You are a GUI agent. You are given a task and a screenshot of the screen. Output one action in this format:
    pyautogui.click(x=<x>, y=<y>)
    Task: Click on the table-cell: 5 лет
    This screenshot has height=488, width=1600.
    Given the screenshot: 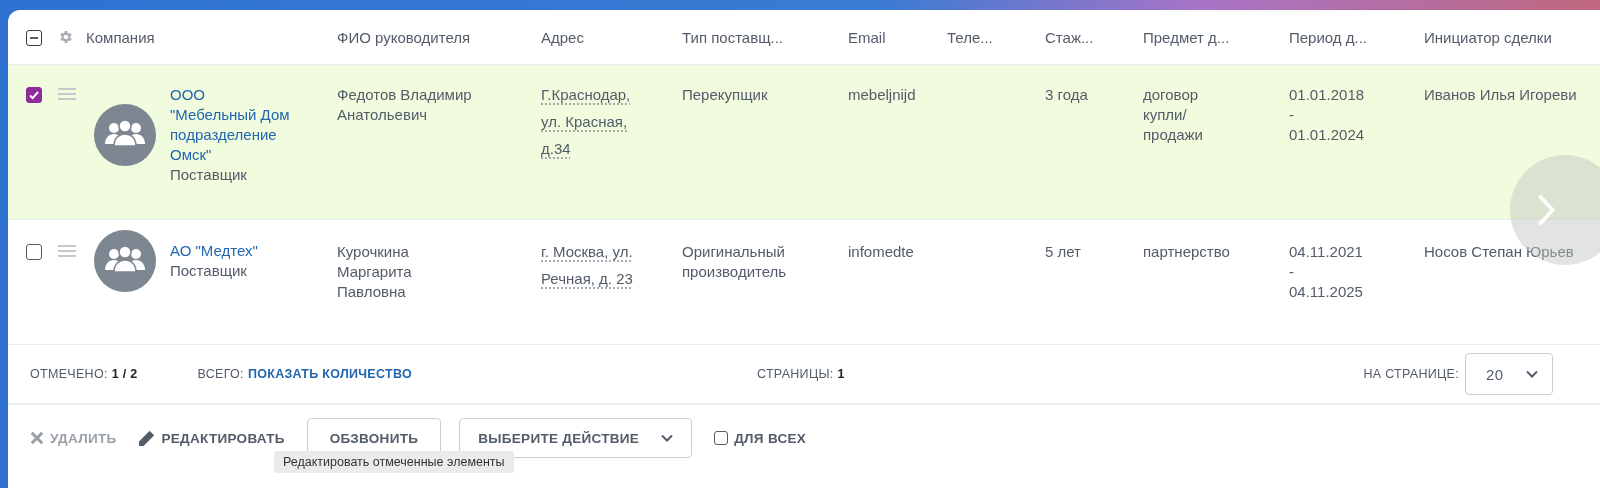 What is the action you would take?
    pyautogui.click(x=1063, y=251)
    